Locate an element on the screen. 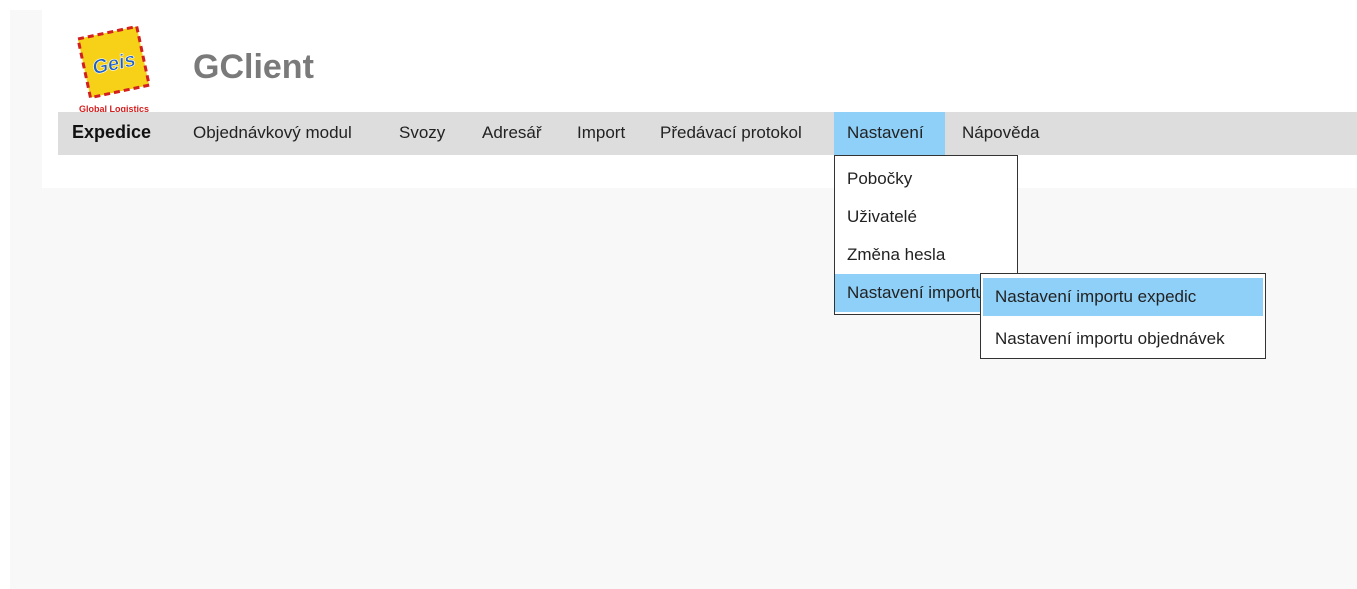  menu-item-predavaci-protokol: Předávací protokol is located at coordinates (731, 133).